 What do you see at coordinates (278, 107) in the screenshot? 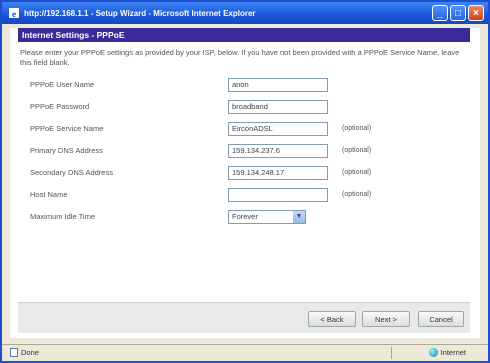
I see `password-input: broadband` at bounding box center [278, 107].